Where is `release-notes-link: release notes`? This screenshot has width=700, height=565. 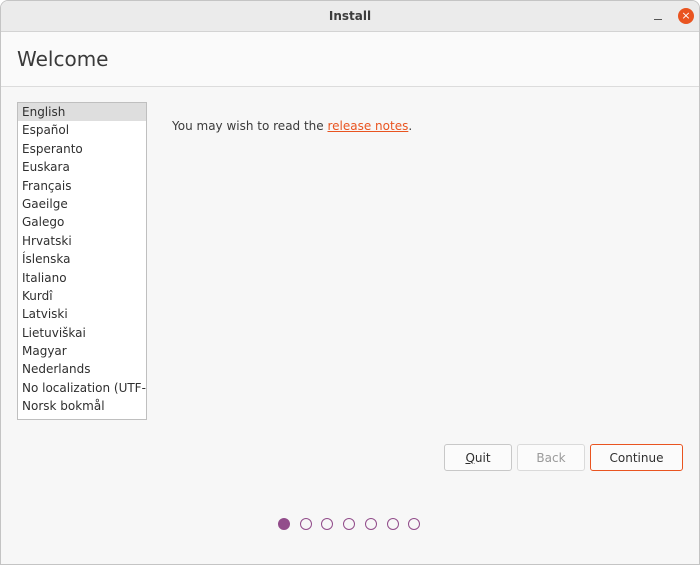 release-notes-link: release notes is located at coordinates (367, 126).